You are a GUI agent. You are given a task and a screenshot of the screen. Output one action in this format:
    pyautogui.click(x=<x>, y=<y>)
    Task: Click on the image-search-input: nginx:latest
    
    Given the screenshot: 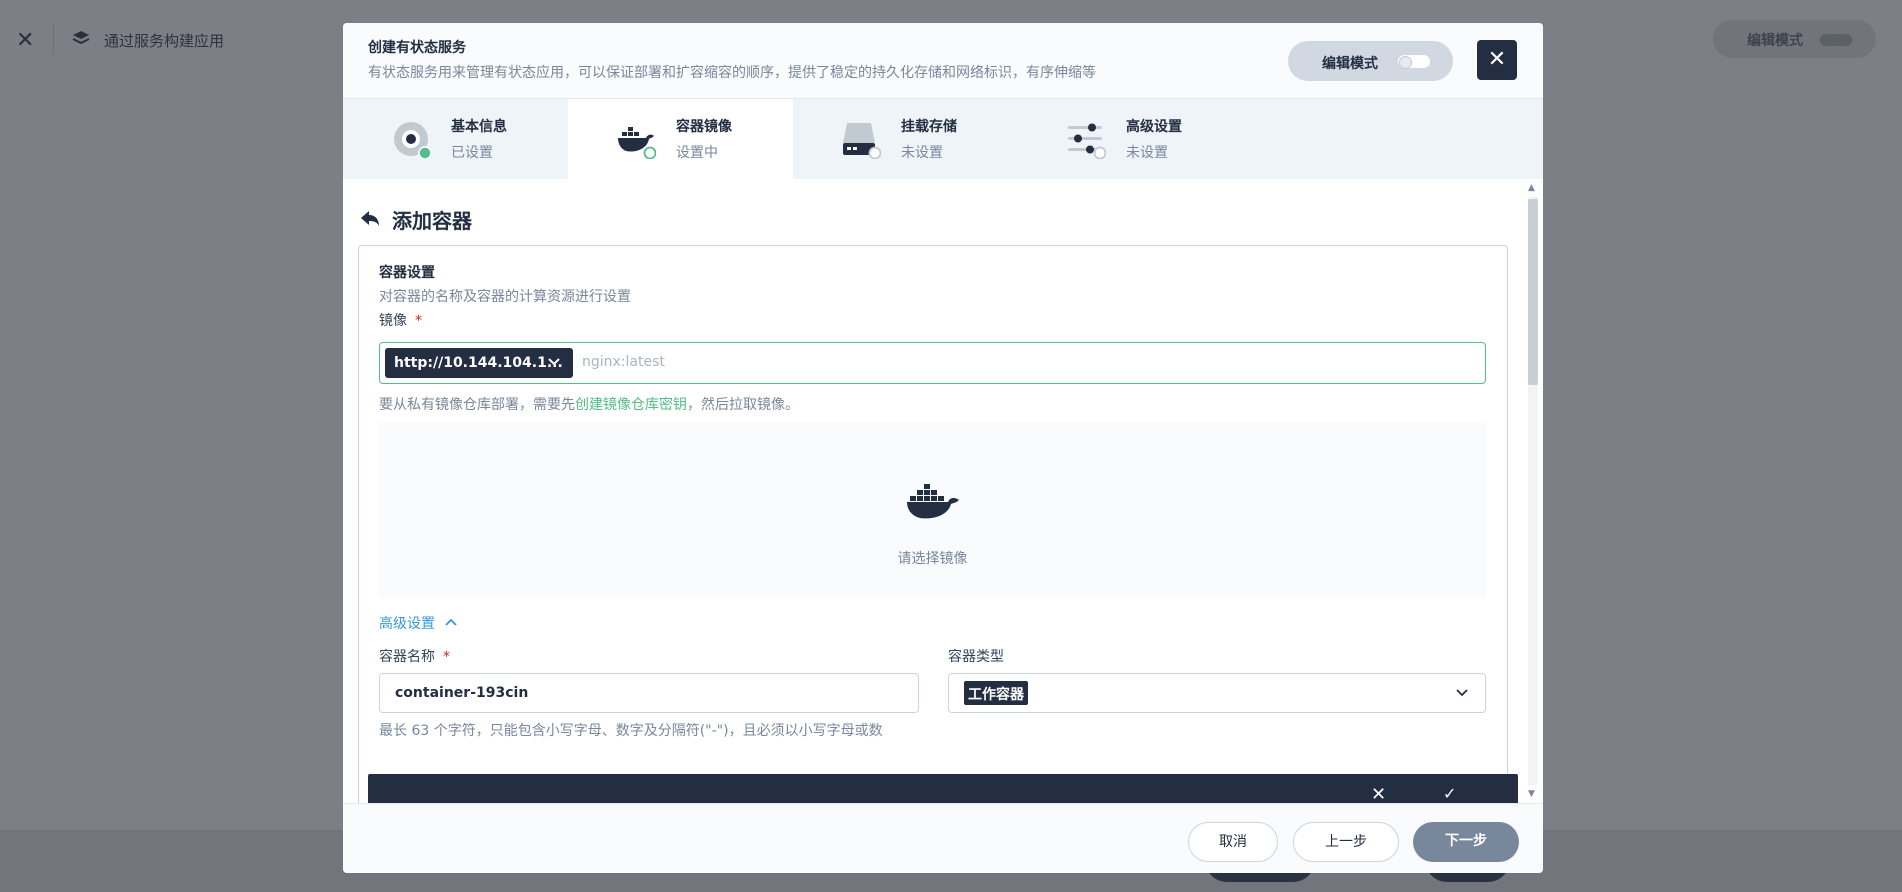 What is the action you would take?
    pyautogui.click(x=623, y=362)
    